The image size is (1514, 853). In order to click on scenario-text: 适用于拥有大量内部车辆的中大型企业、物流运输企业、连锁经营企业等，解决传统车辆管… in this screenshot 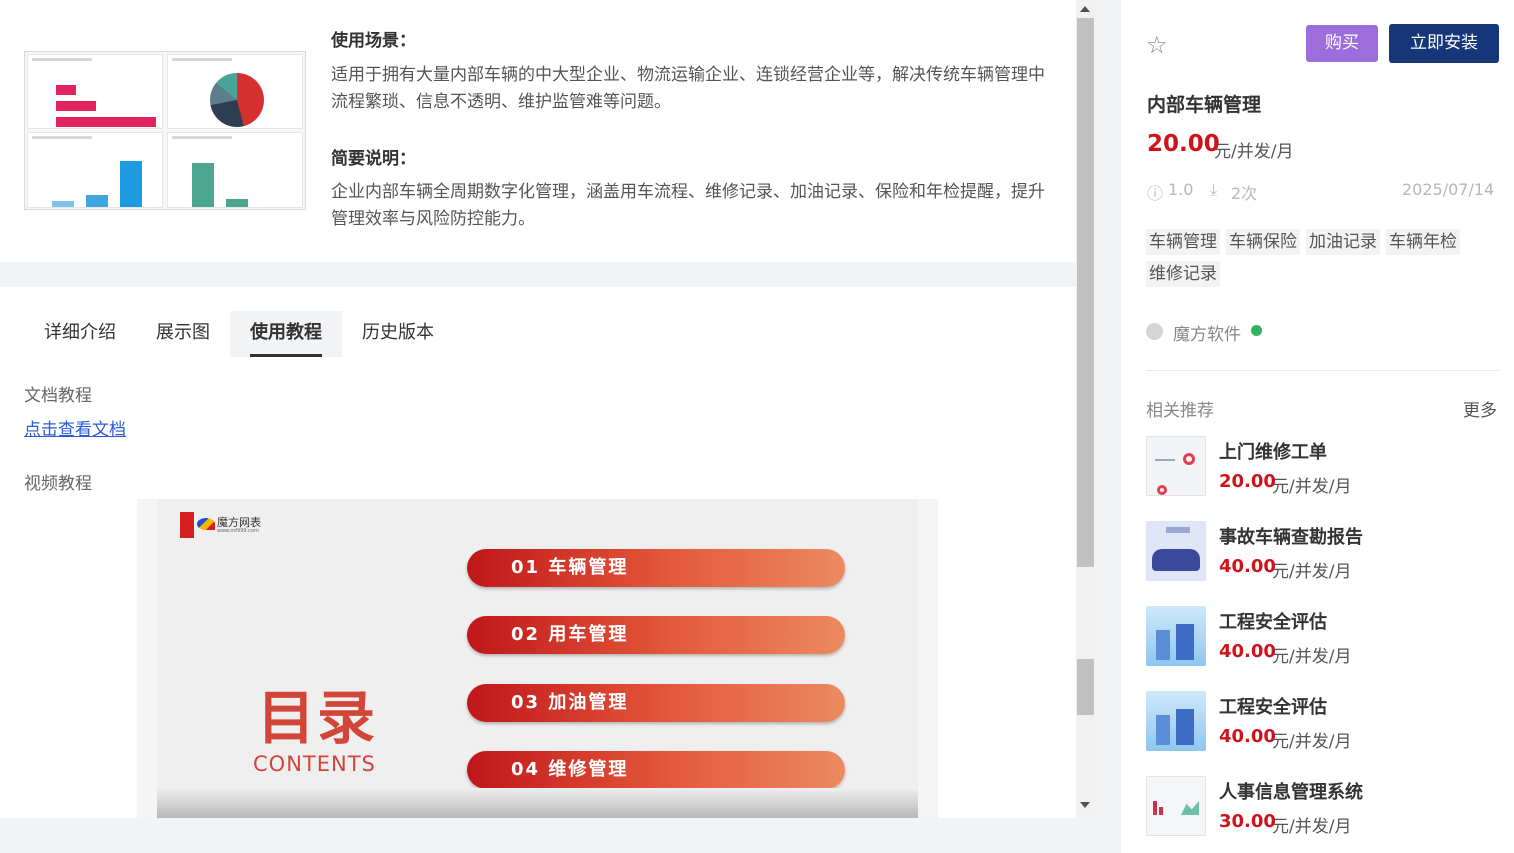, I will do `click(688, 88)`.